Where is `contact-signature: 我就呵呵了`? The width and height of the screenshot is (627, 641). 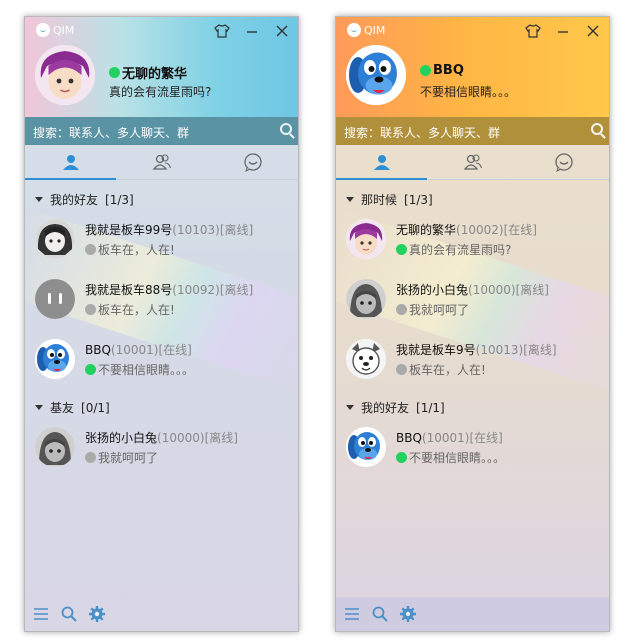 contact-signature: 我就呵呵了 is located at coordinates (439, 310).